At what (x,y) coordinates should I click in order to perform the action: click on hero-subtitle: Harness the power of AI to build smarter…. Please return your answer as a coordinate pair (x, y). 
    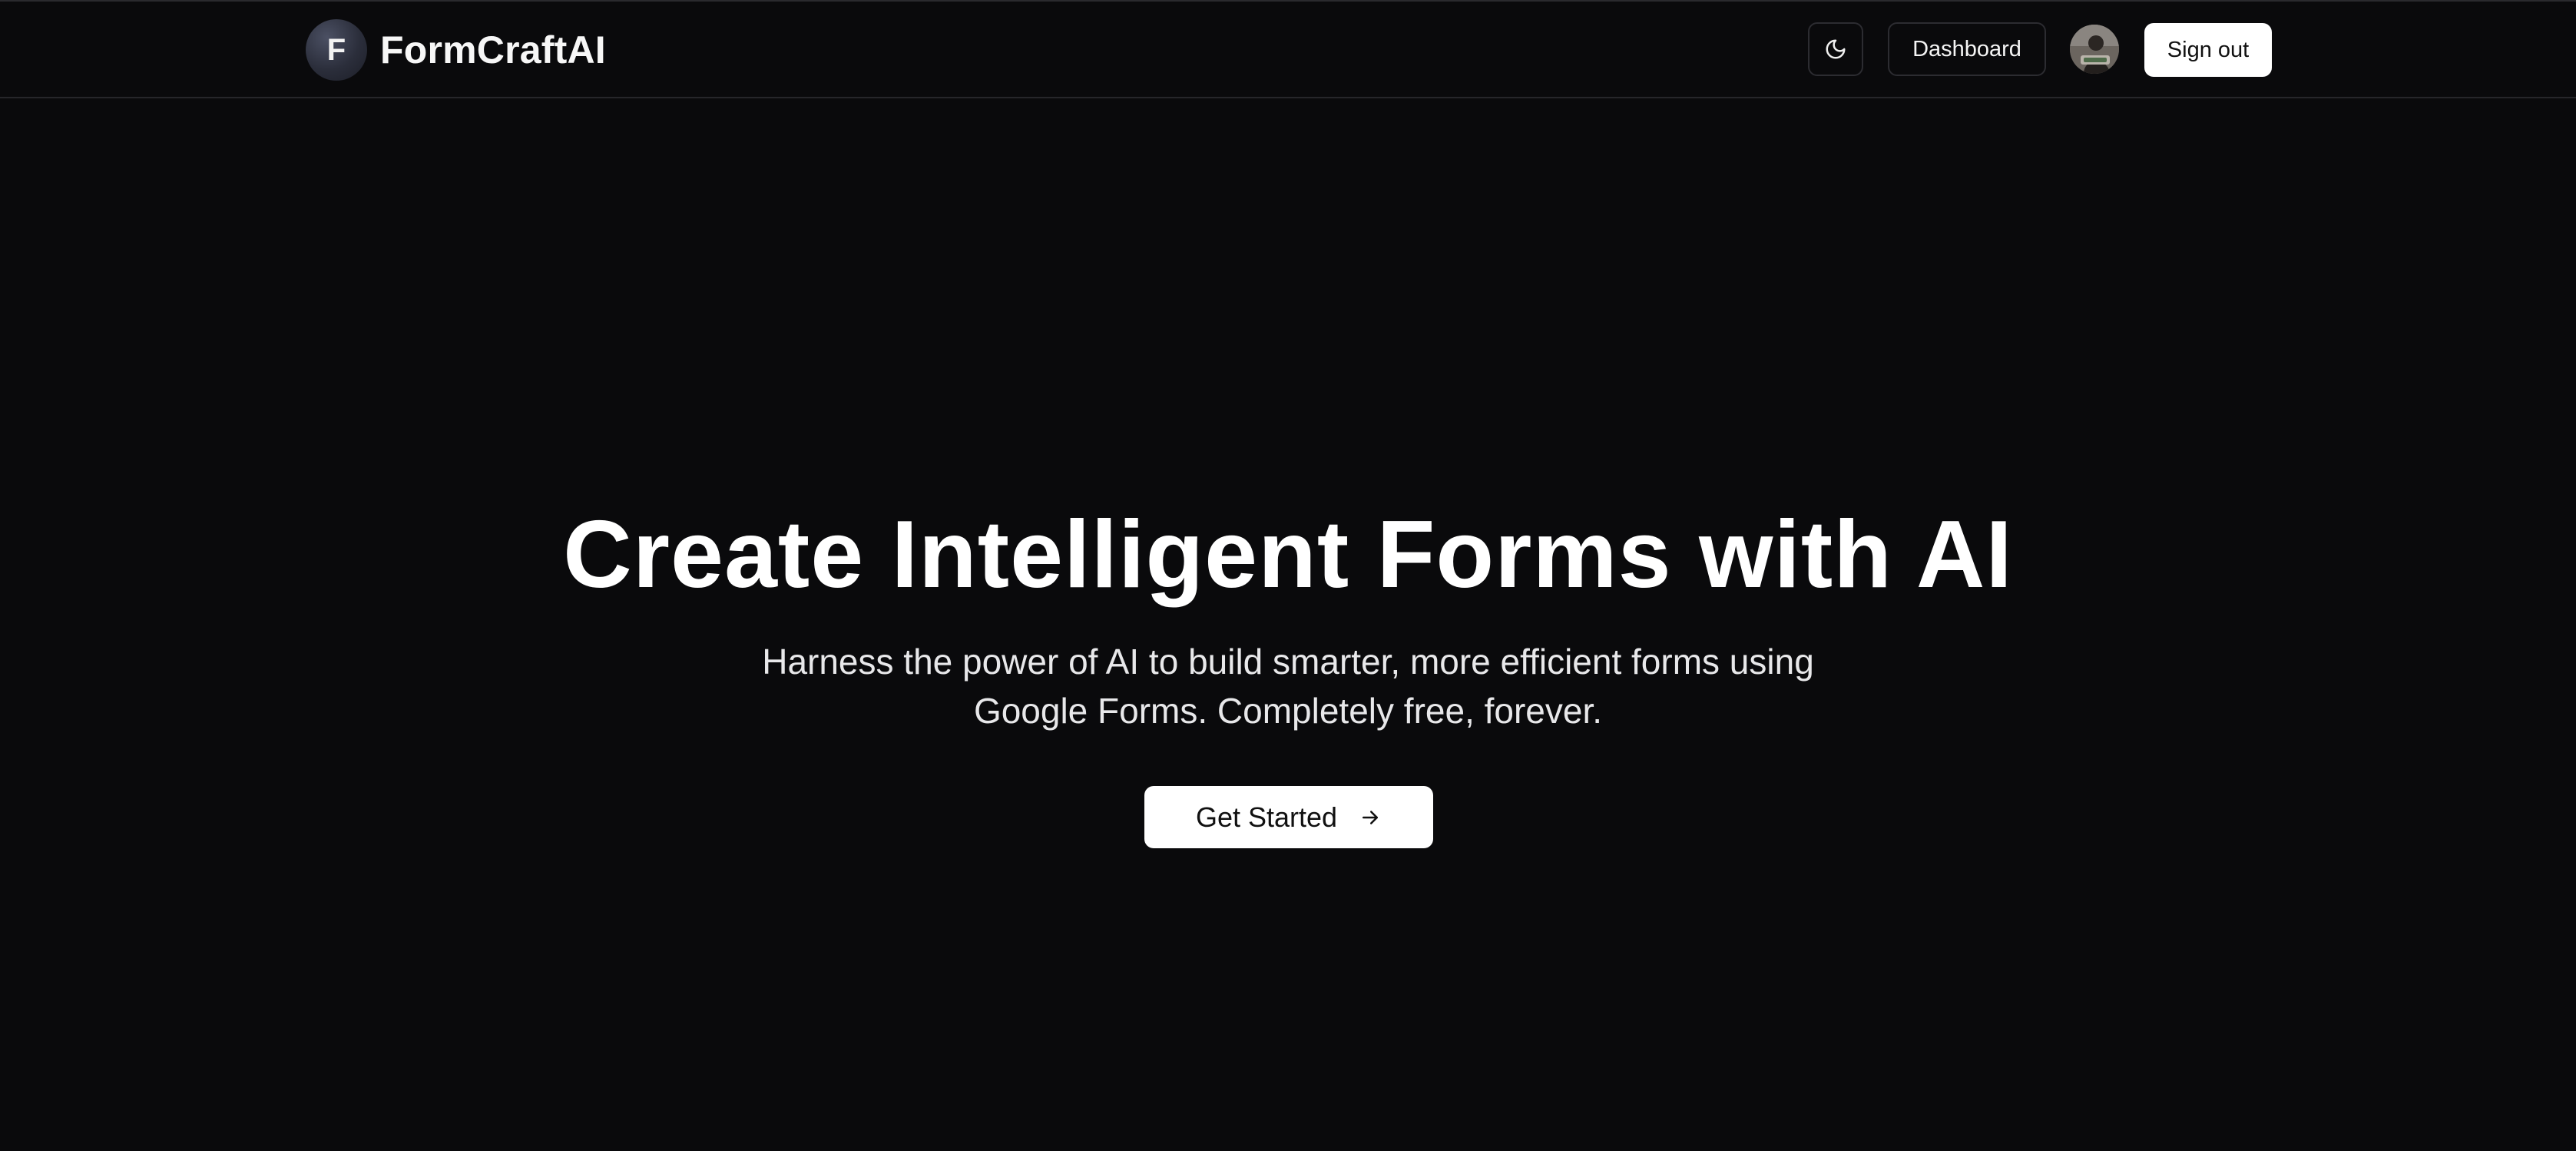
    Looking at the image, I should click on (1288, 686).